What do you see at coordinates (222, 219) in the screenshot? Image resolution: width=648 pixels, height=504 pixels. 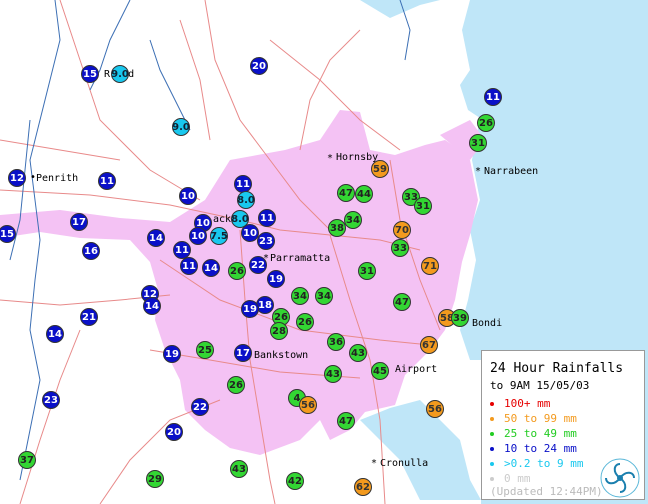 I see `place-label-blacktown: ack` at bounding box center [222, 219].